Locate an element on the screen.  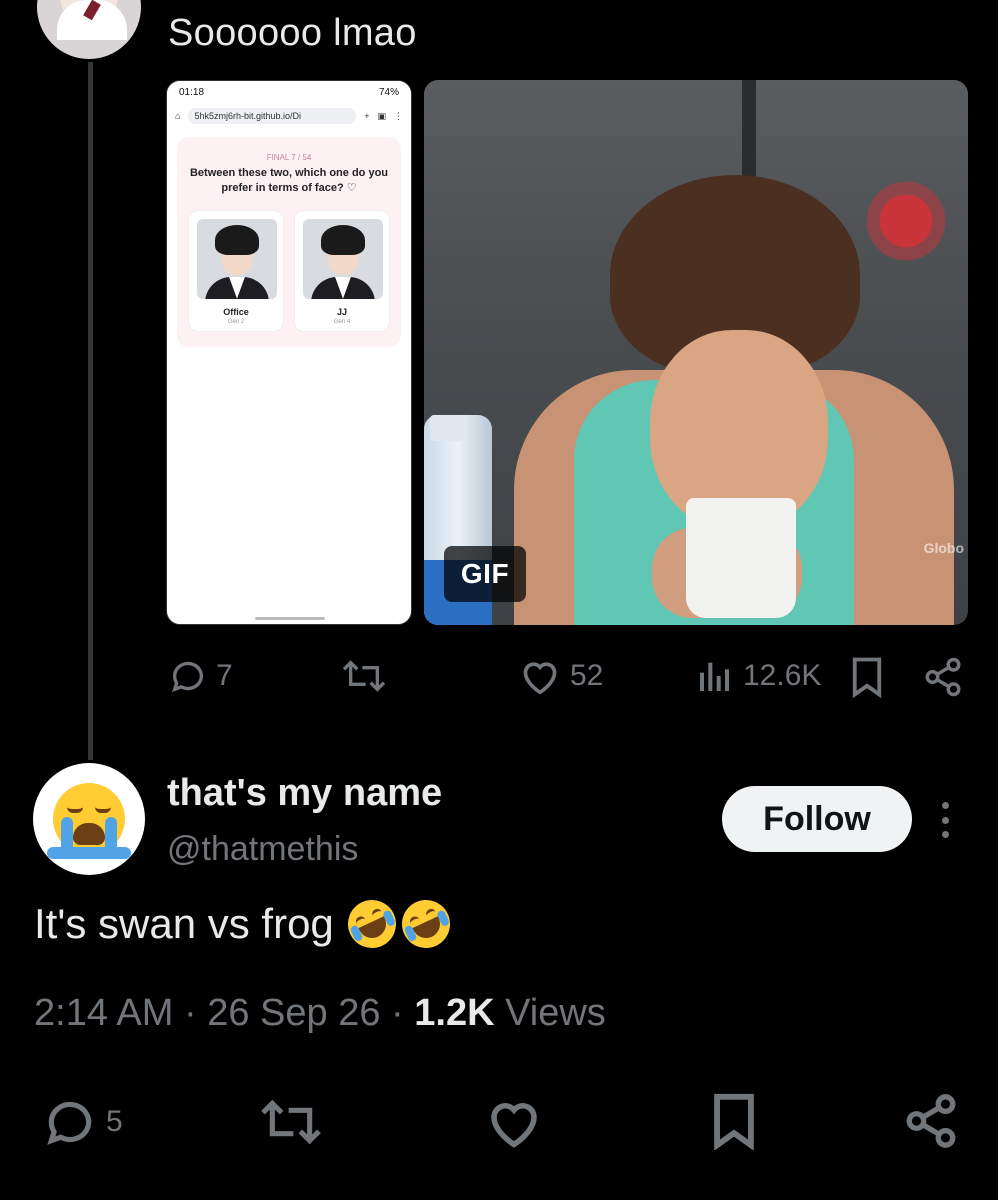
reply-text-row: It's swan vs frog is located at coordinates (246, 924).